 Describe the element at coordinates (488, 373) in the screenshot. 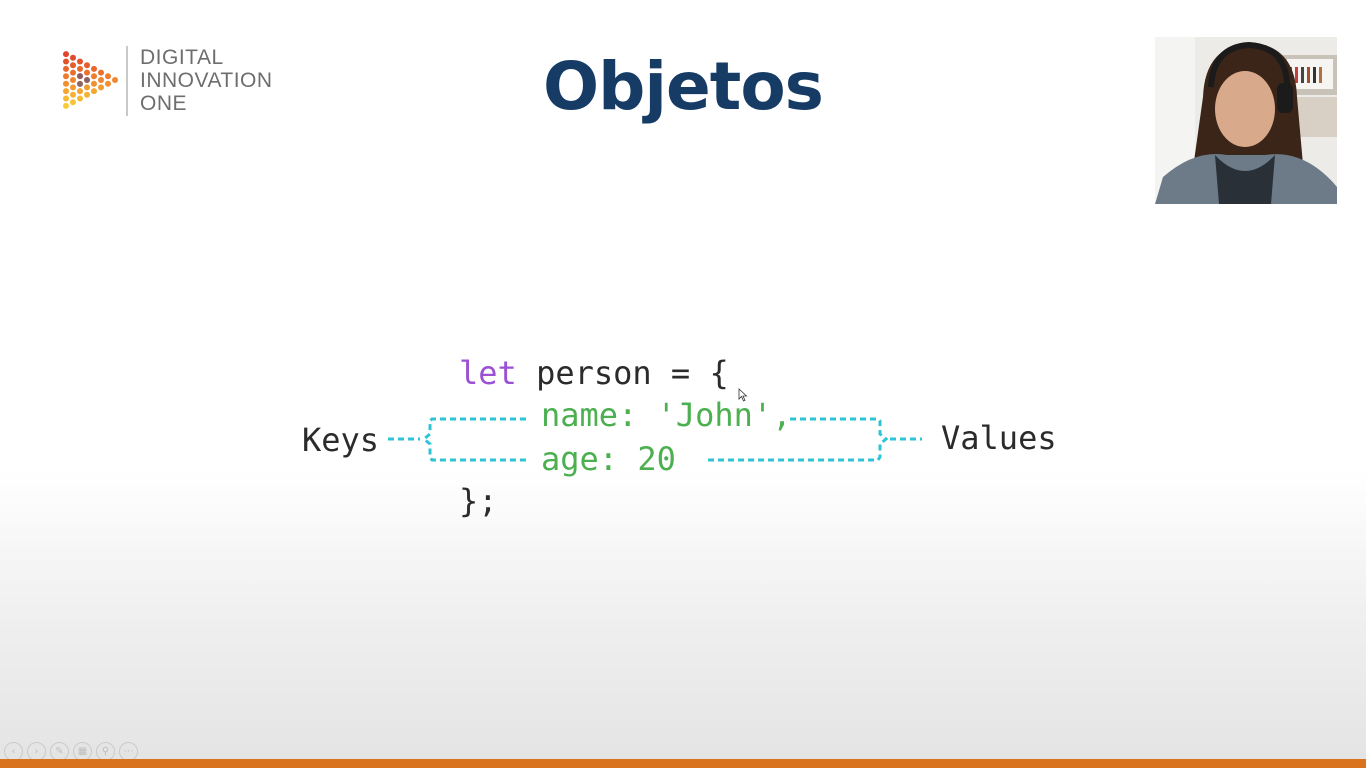

I see `code-keyword-let: let` at that location.